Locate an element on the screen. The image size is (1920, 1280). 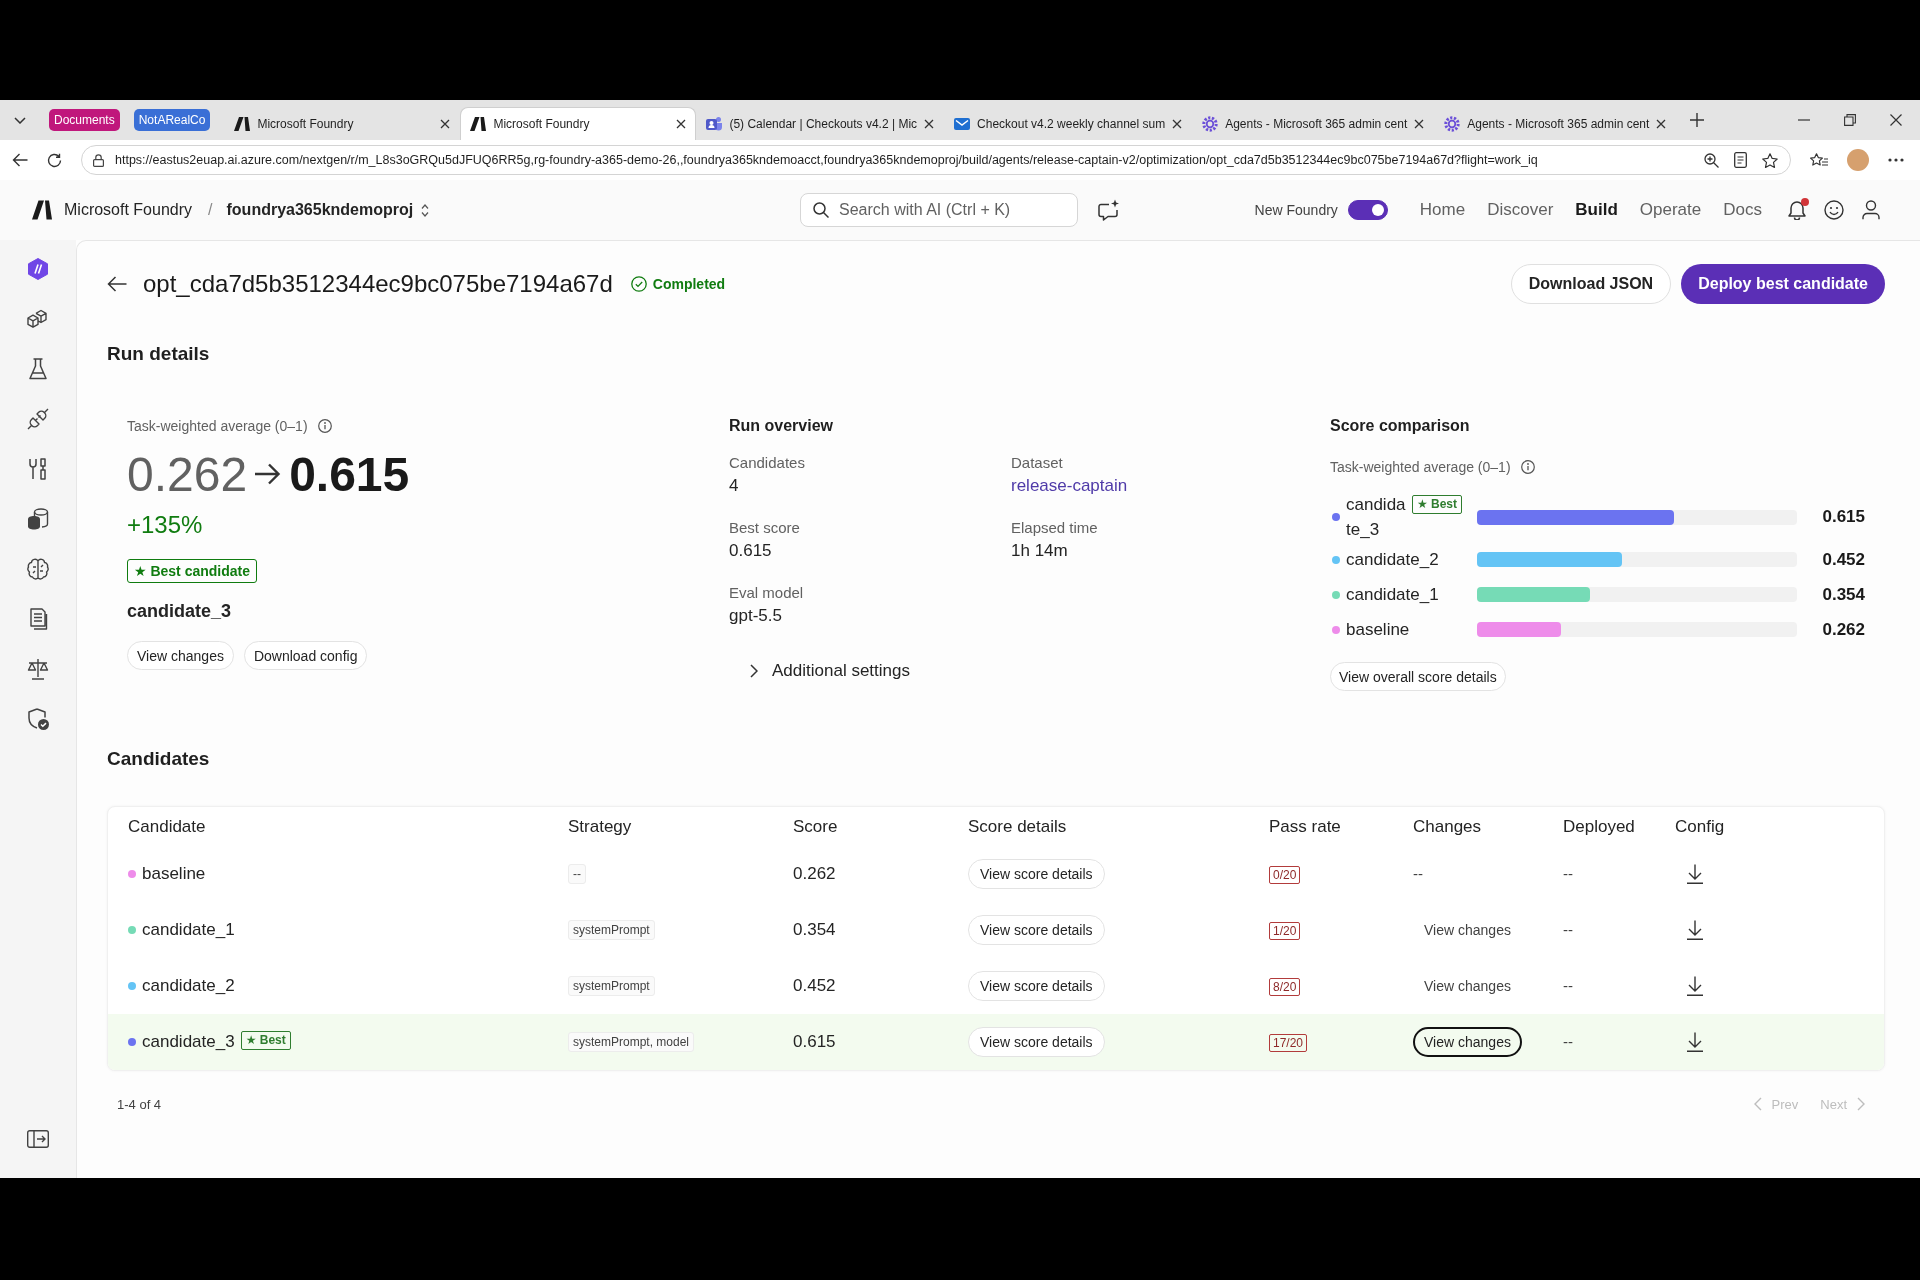
table-cell: 0.452 is located at coordinates (814, 985).